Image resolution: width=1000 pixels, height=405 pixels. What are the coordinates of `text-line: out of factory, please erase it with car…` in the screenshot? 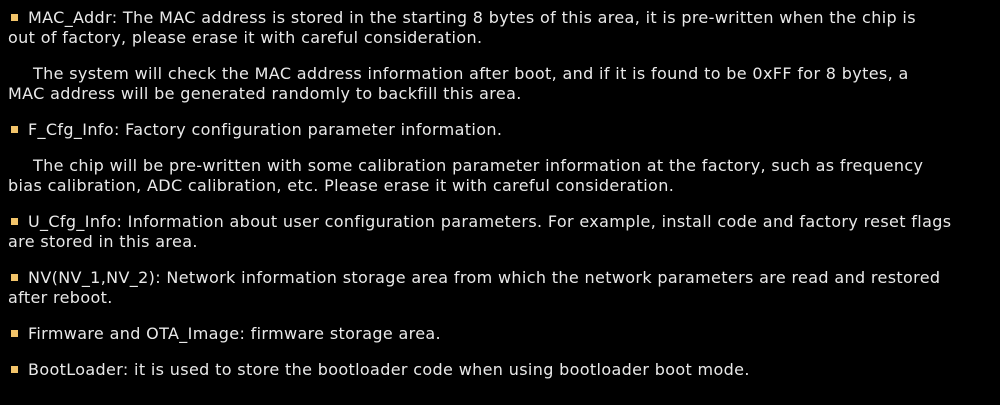 It's located at (245, 37).